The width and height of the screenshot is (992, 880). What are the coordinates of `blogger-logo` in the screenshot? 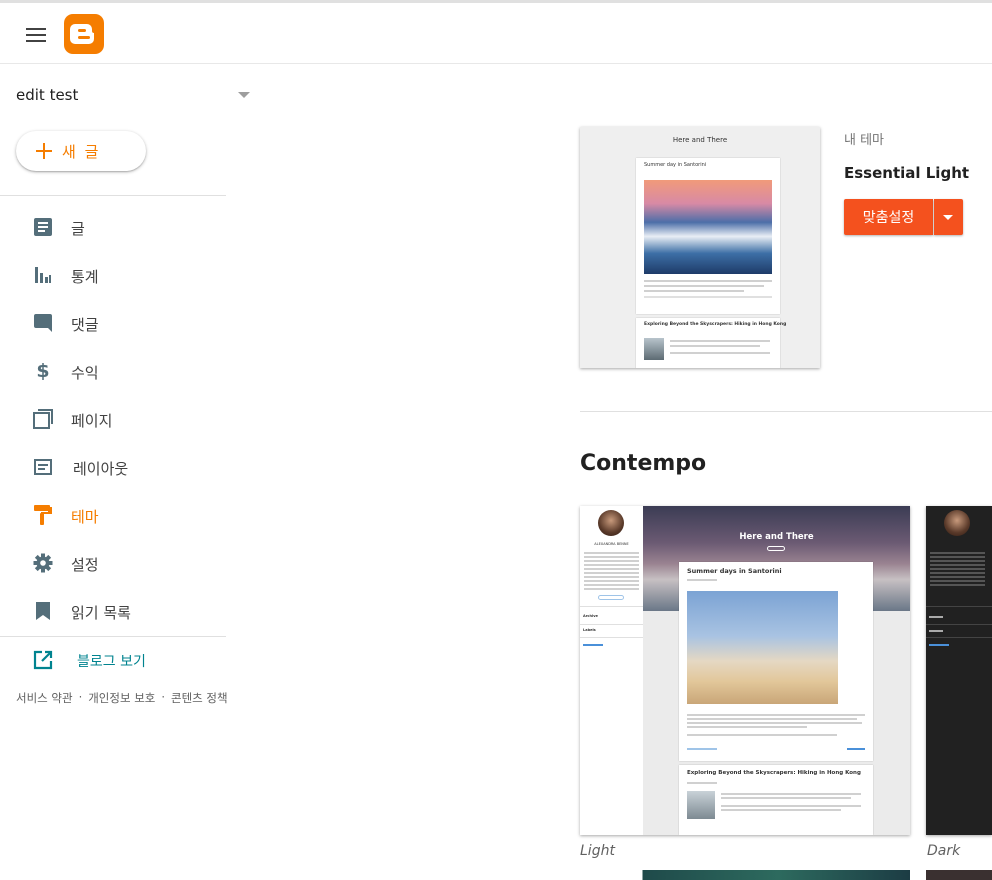 It's located at (84, 34).